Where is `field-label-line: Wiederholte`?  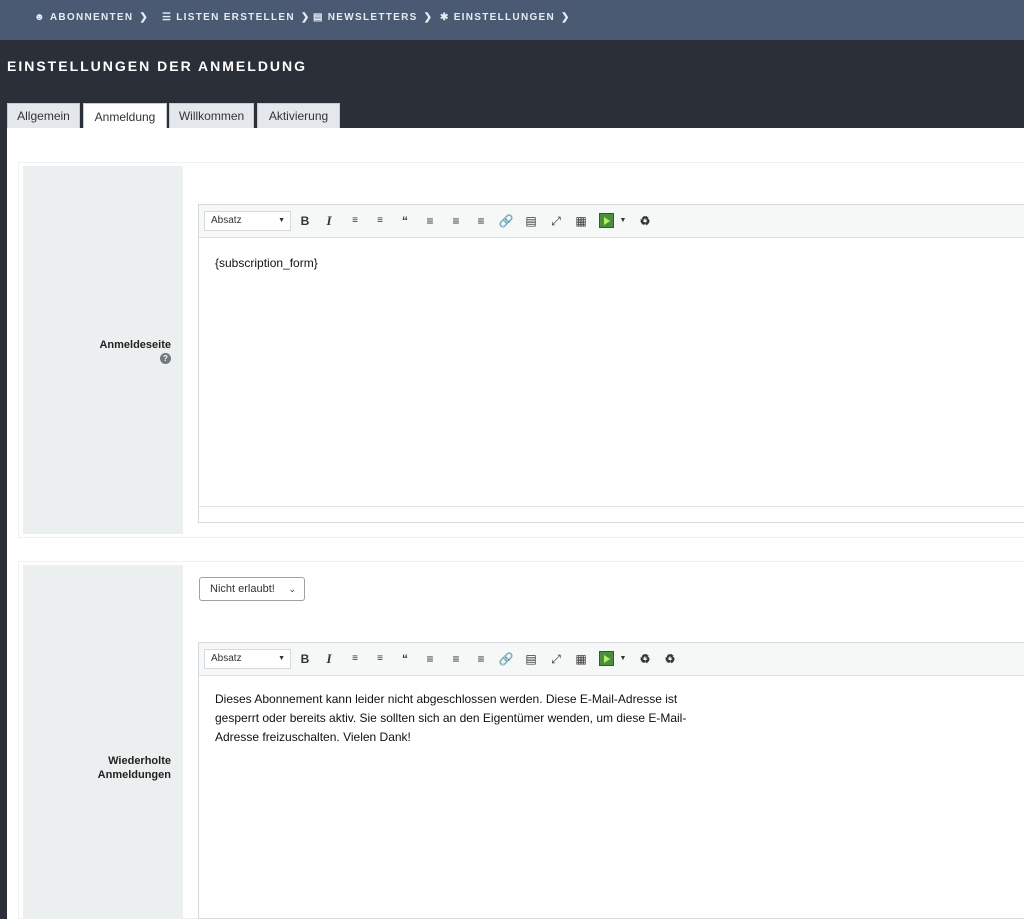 field-label-line: Wiederholte is located at coordinates (139, 761).